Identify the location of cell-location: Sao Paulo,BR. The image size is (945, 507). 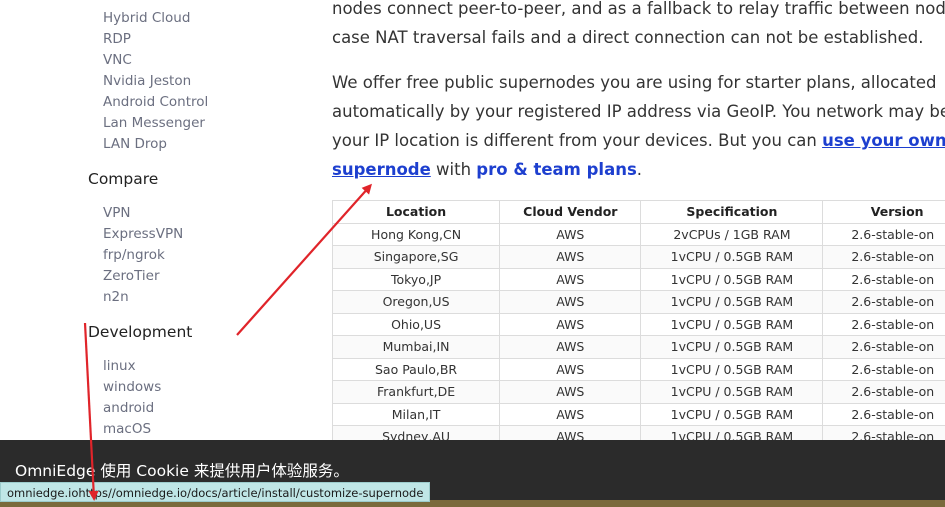
(416, 369).